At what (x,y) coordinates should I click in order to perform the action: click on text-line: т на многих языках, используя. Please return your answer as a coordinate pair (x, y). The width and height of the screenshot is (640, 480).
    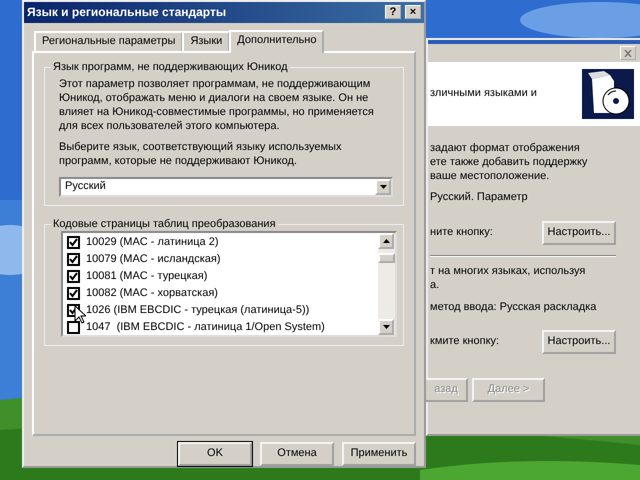
    Looking at the image, I should click on (508, 272).